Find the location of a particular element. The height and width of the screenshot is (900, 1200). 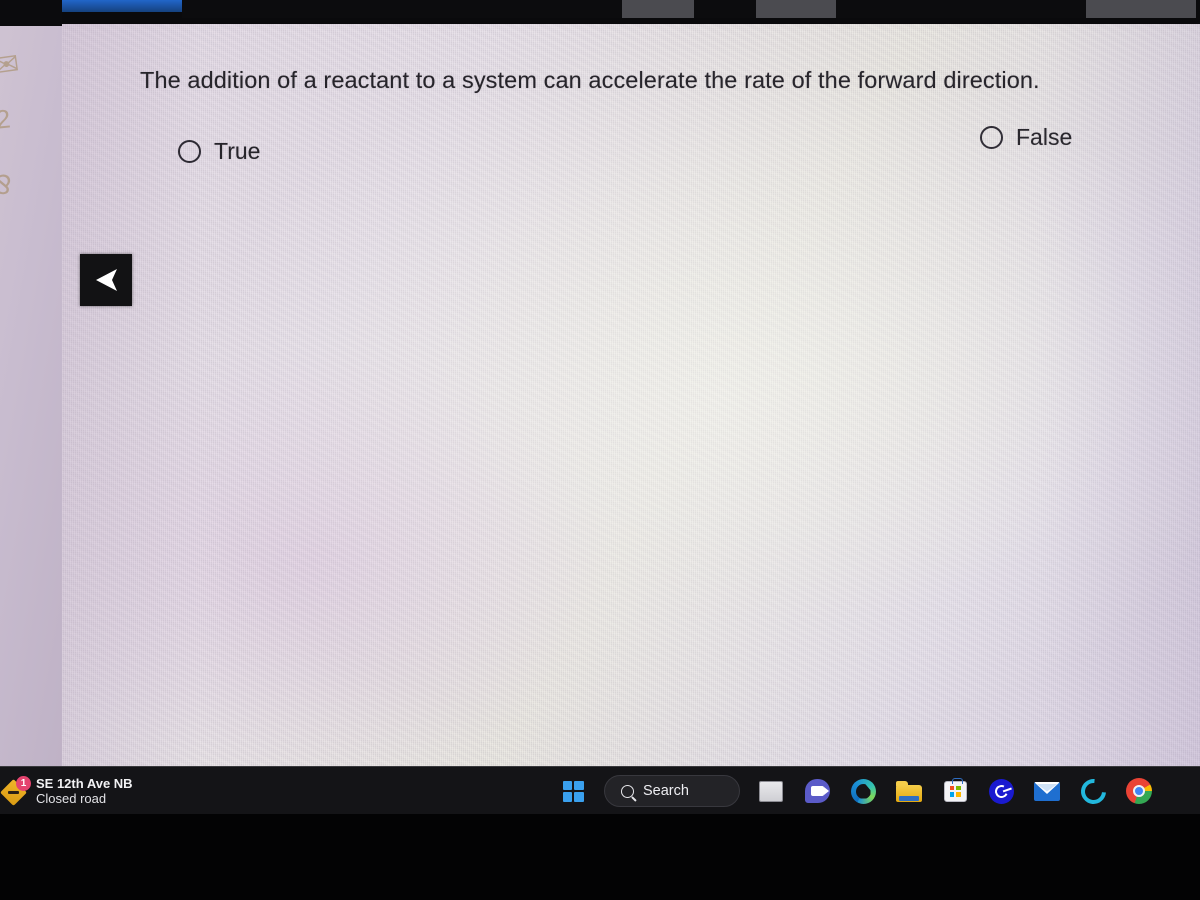

background-glyph-two: 2 is located at coordinates (6, 119).